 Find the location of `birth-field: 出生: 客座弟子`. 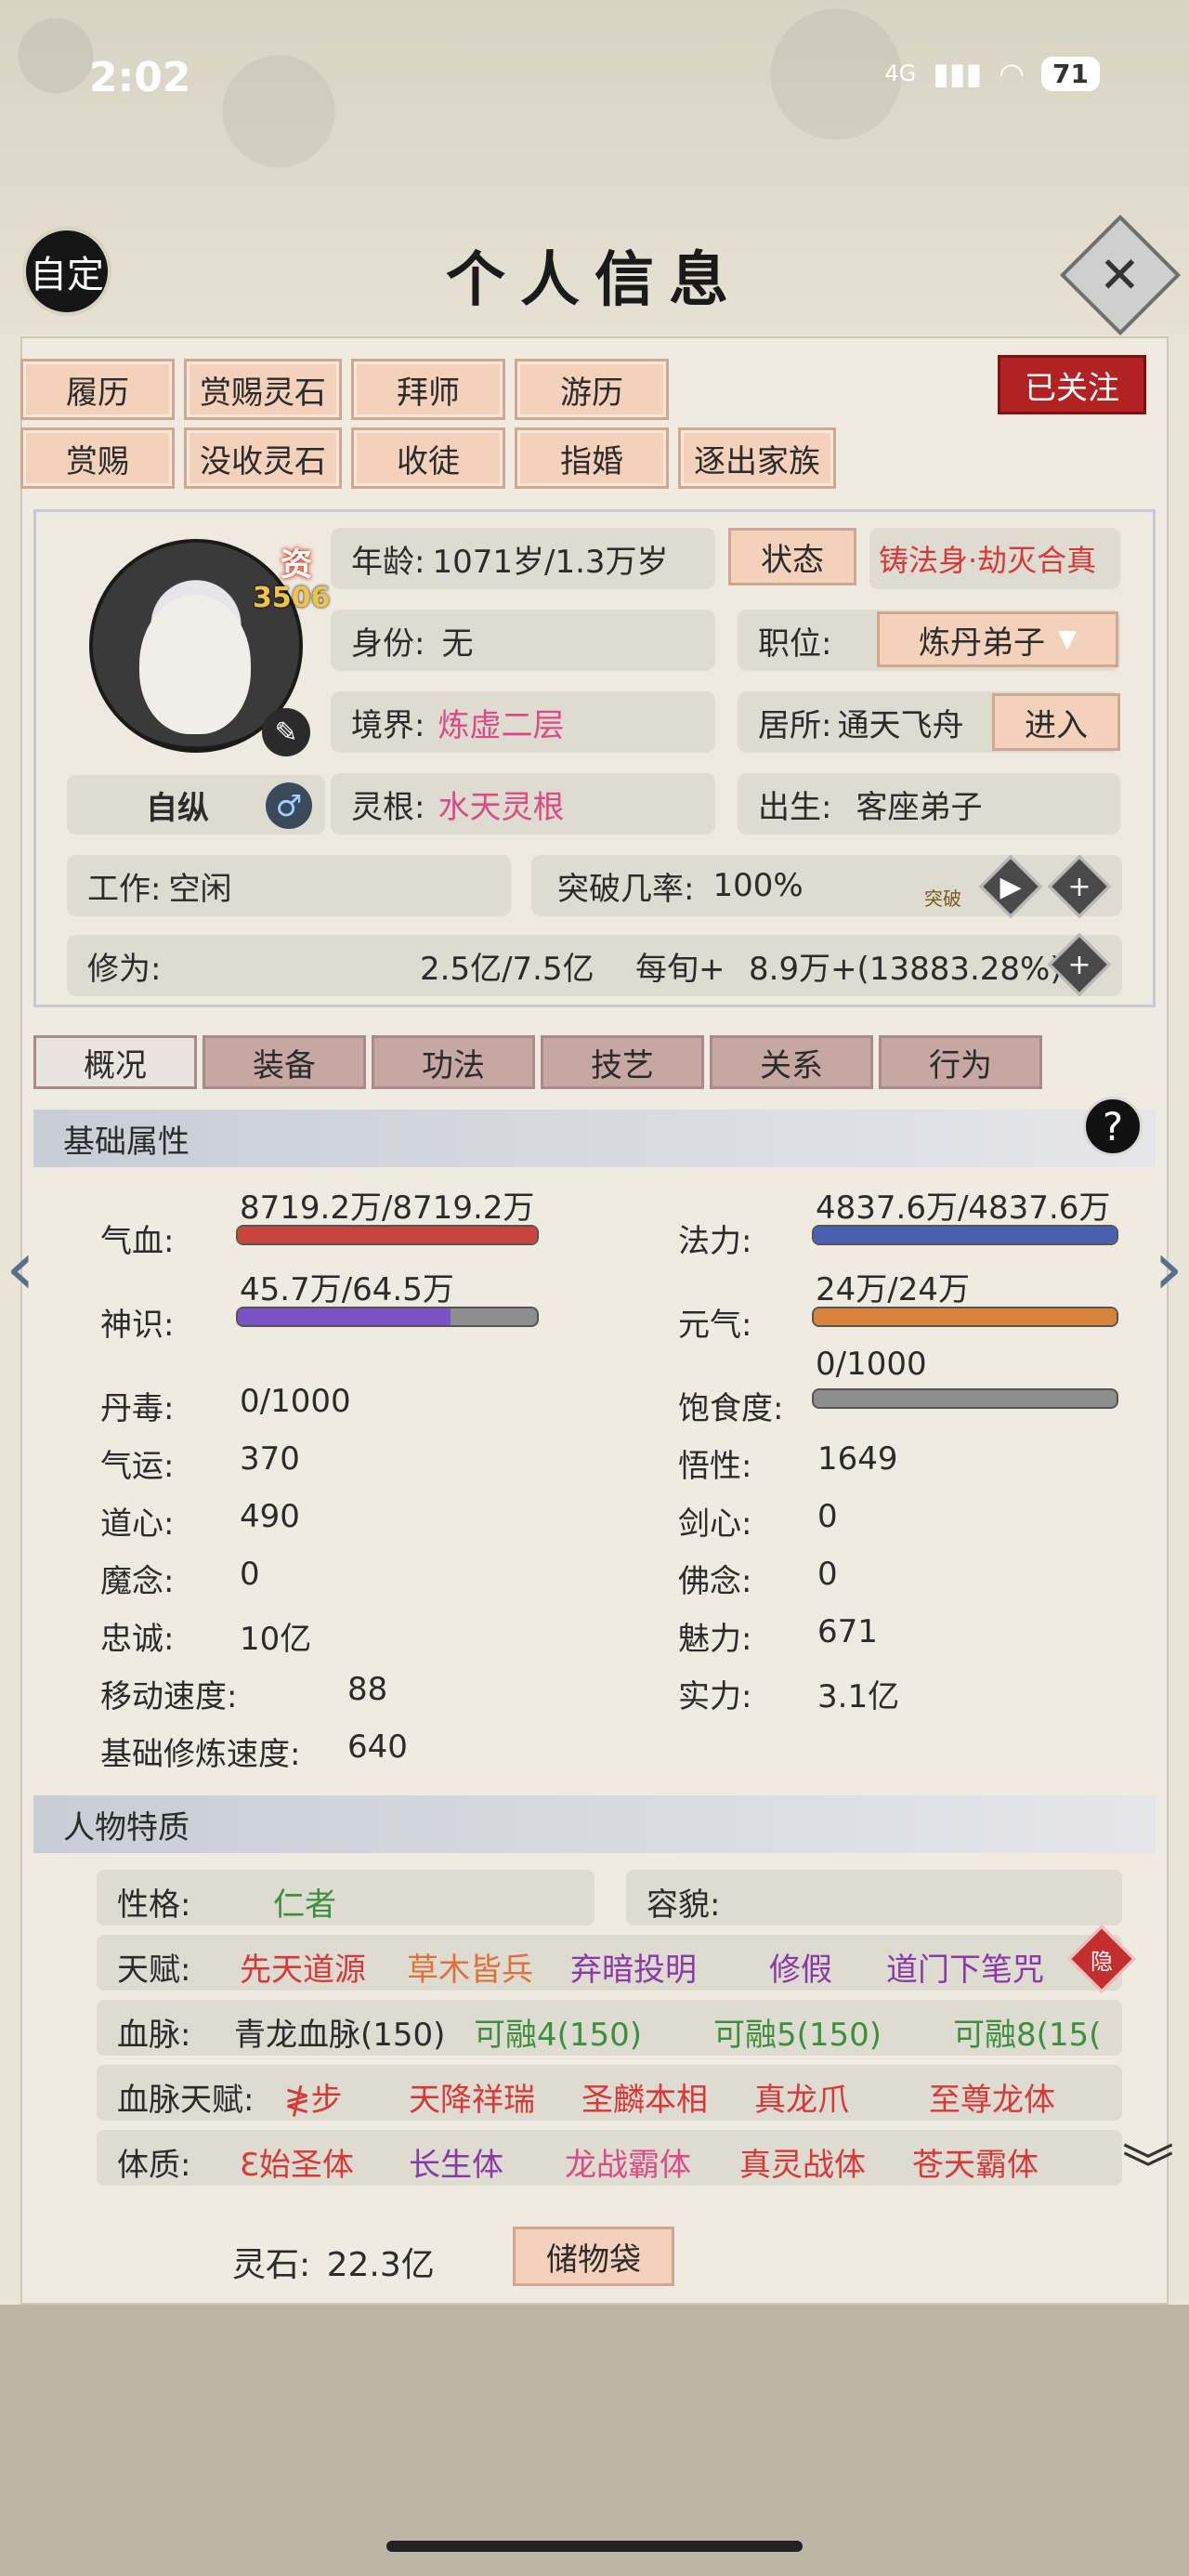

birth-field: 出生: 客座弟子 is located at coordinates (929, 804).